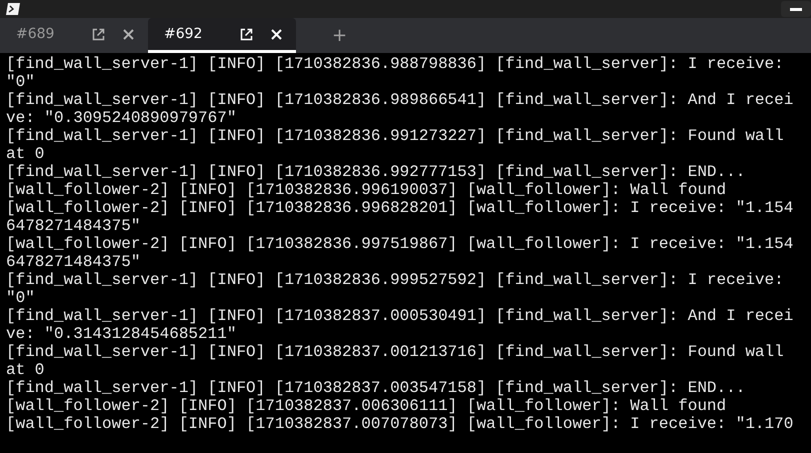  What do you see at coordinates (13, 9) in the screenshot?
I see `terminal-icon` at bounding box center [13, 9].